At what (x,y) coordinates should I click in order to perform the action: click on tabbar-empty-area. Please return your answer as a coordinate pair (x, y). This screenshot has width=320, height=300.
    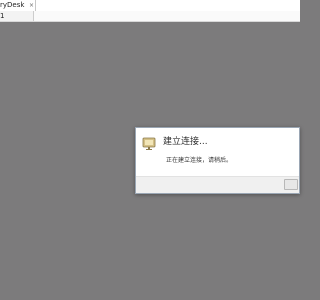
    Looking at the image, I should click on (167, 16).